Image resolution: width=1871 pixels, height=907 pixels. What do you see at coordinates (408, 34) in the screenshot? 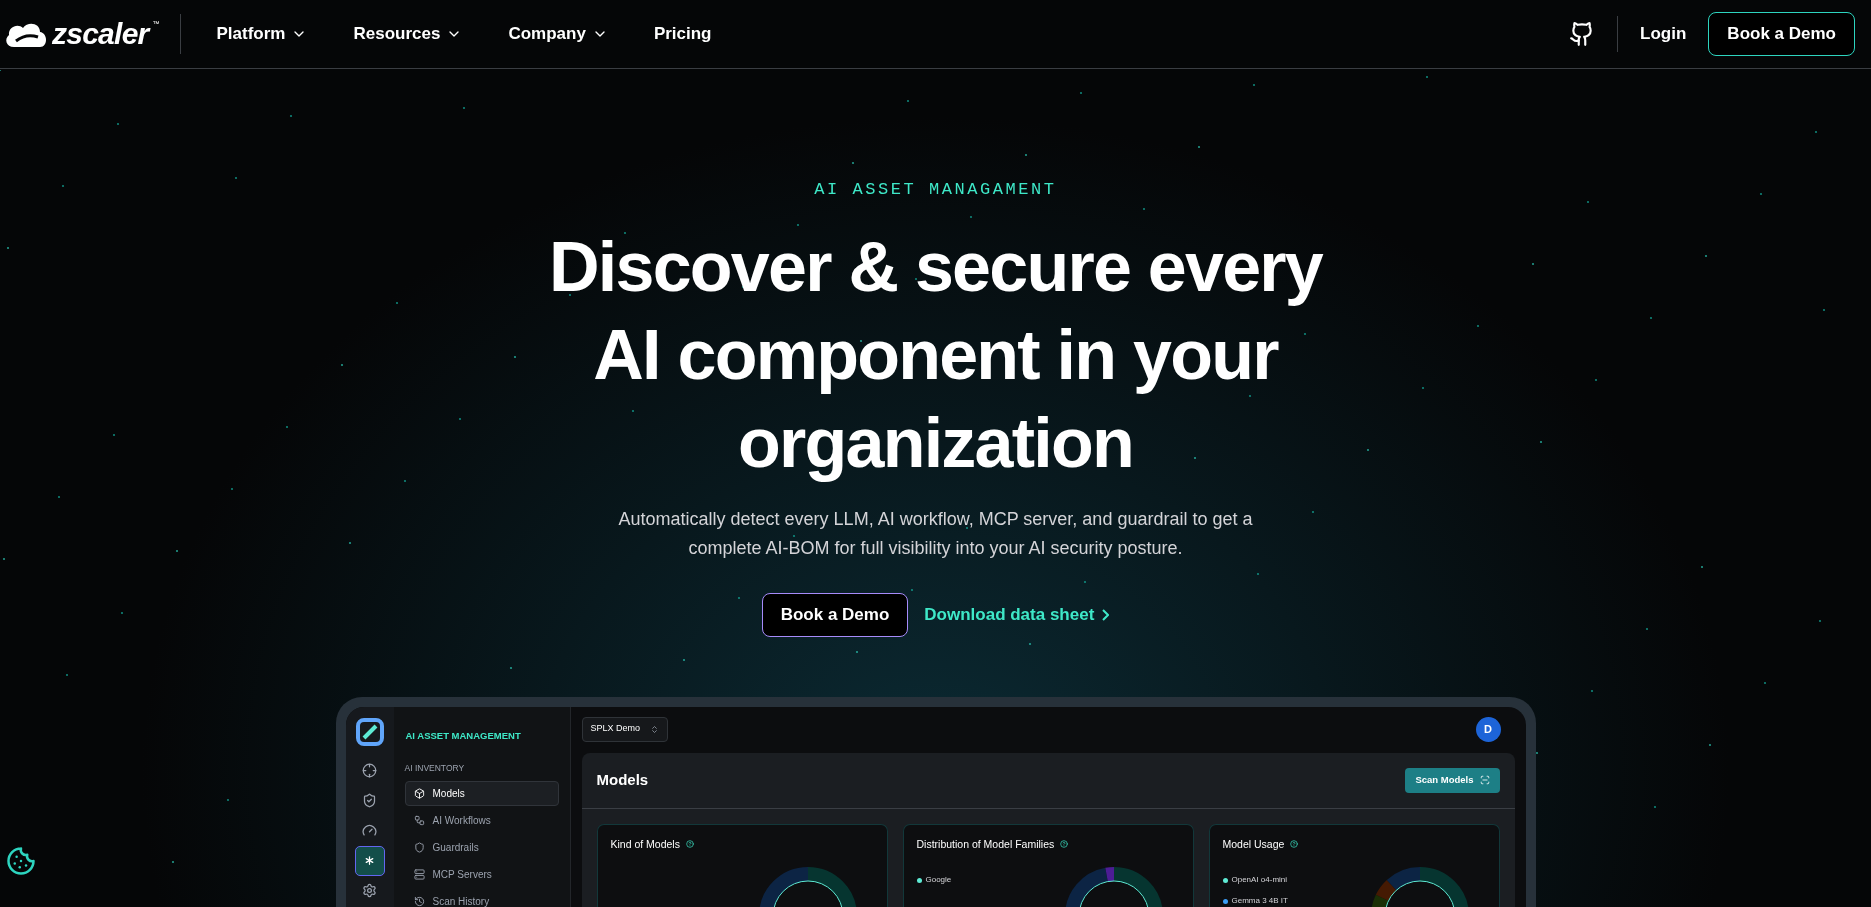
I see `nav-menu-link: Resources` at bounding box center [408, 34].